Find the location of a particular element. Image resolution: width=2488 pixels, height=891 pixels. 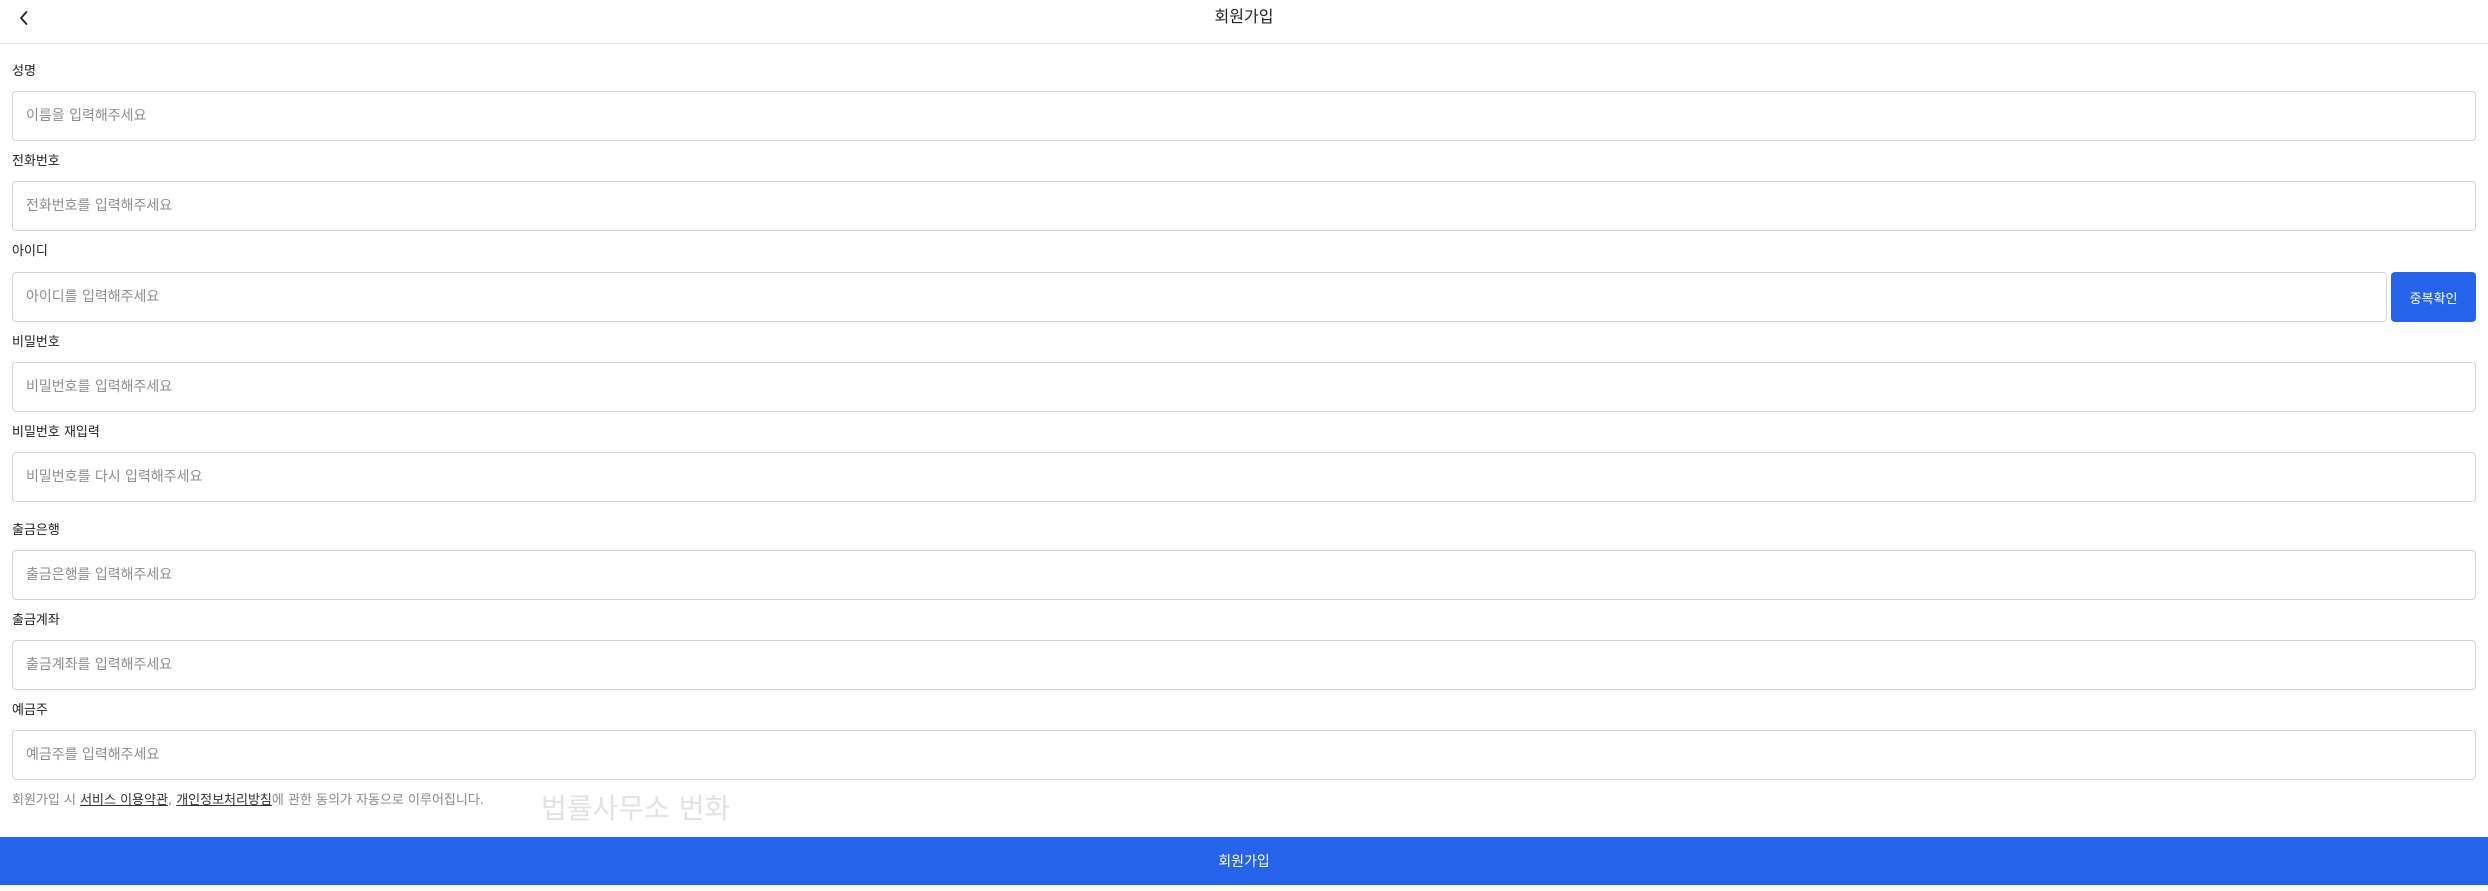

signup-submit-button: 회원가입 is located at coordinates (1244, 861).